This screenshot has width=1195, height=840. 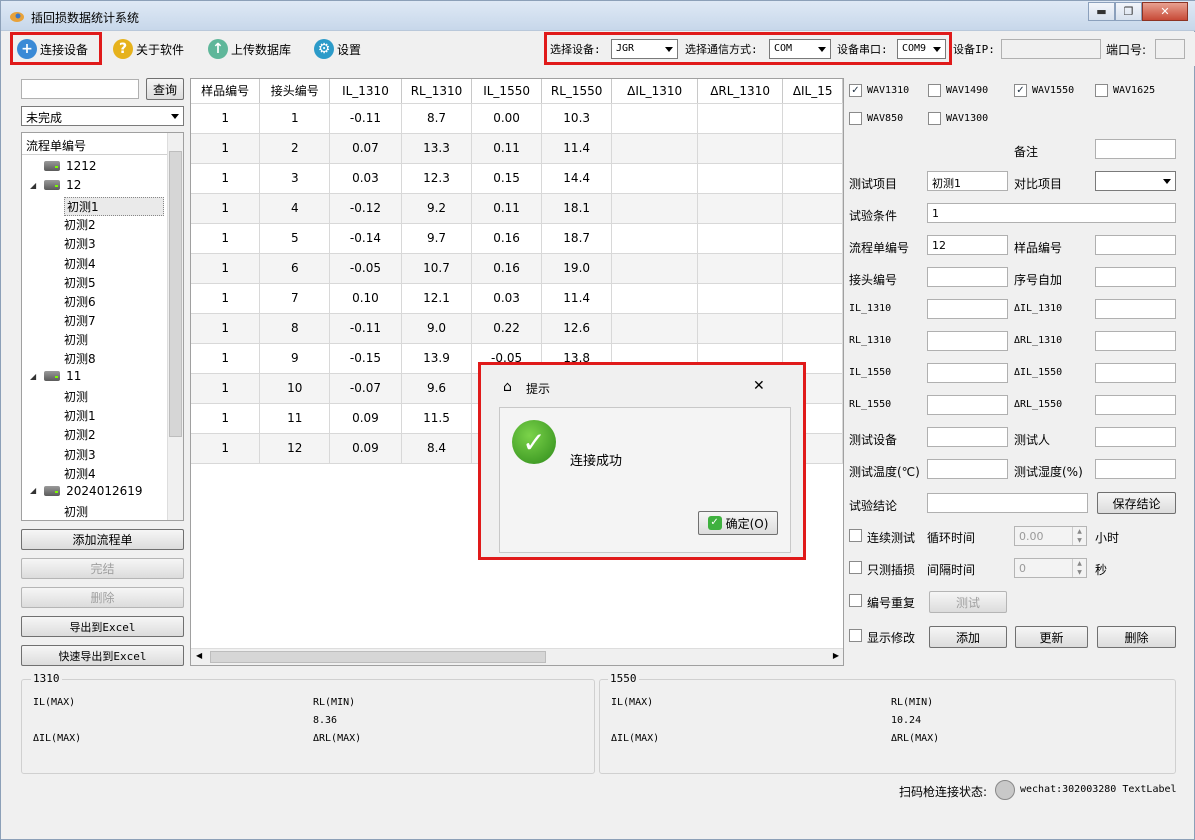 What do you see at coordinates (437, 268) in the screenshot?
I see `table-cell: 10.7` at bounding box center [437, 268].